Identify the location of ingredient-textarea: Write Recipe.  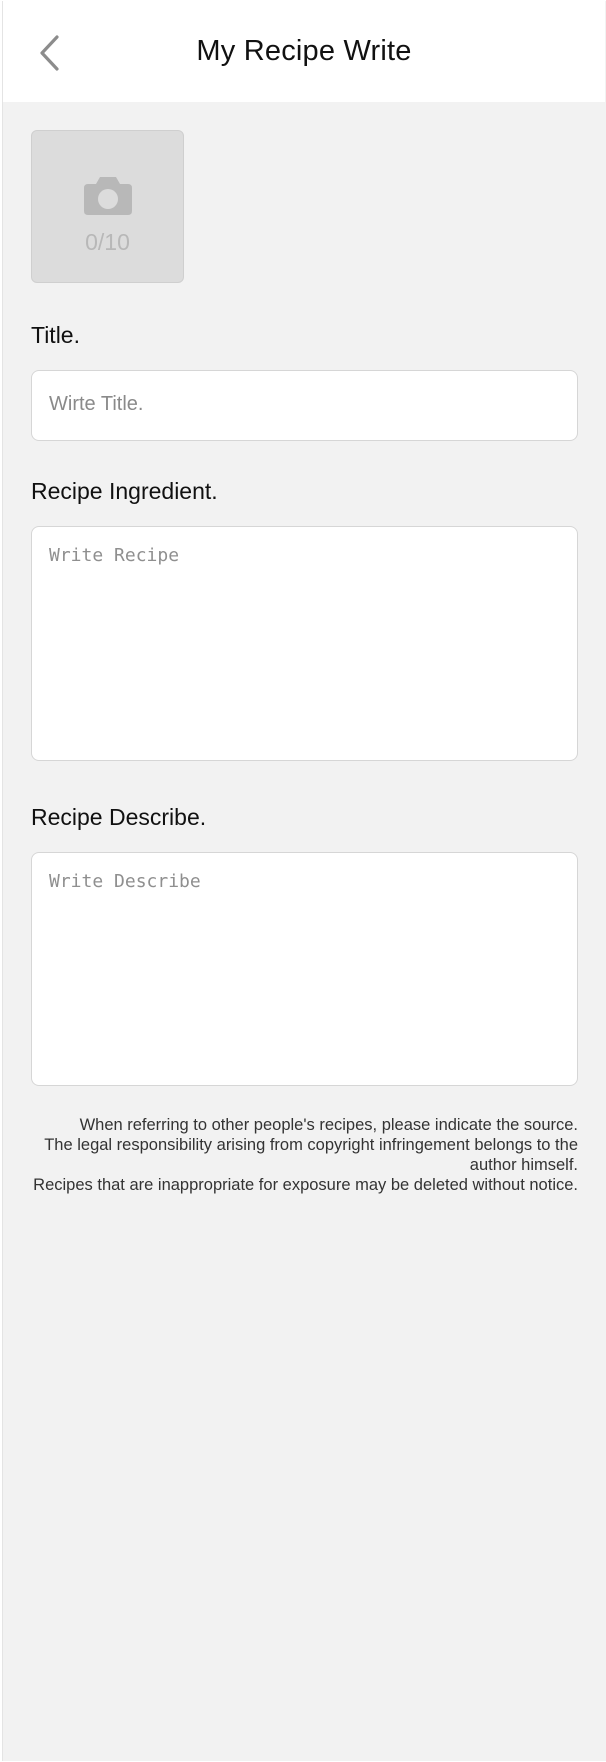
(304, 643).